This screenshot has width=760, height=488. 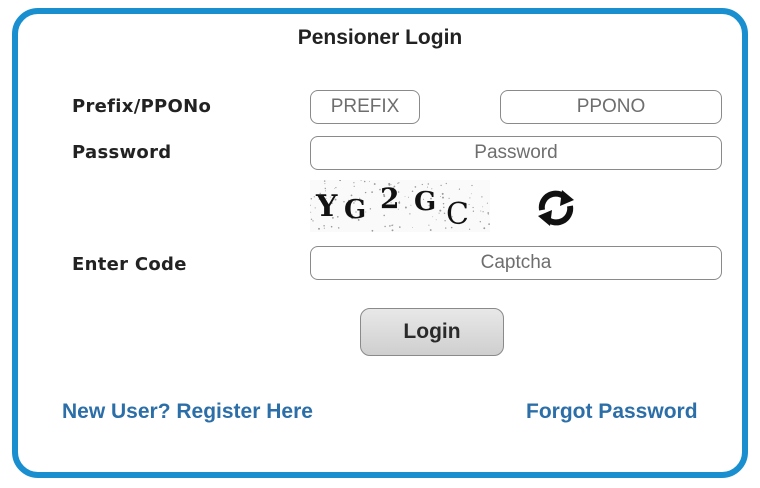 What do you see at coordinates (326, 206) in the screenshot?
I see `captcha-char: Y` at bounding box center [326, 206].